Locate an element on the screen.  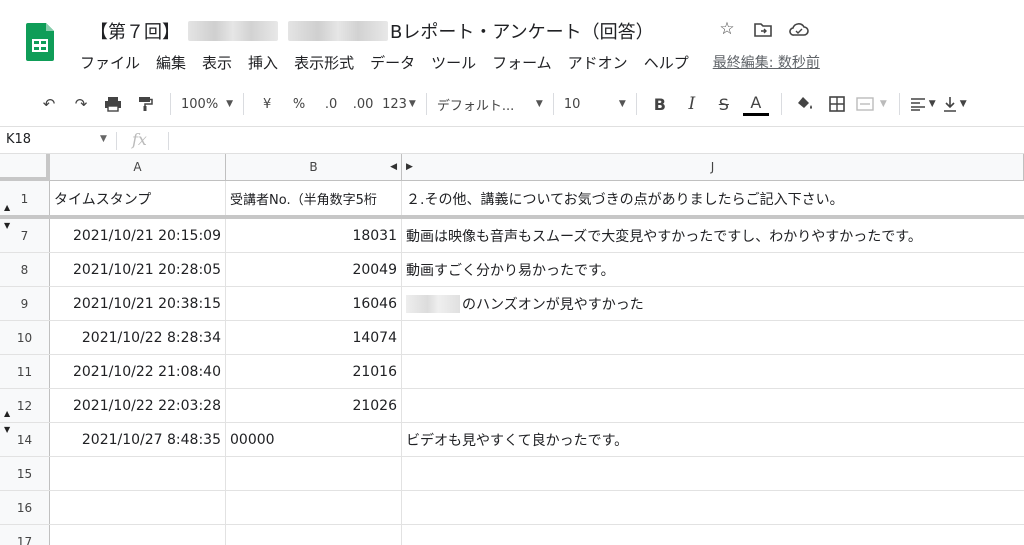
row-number: 7 is located at coordinates (24, 235).